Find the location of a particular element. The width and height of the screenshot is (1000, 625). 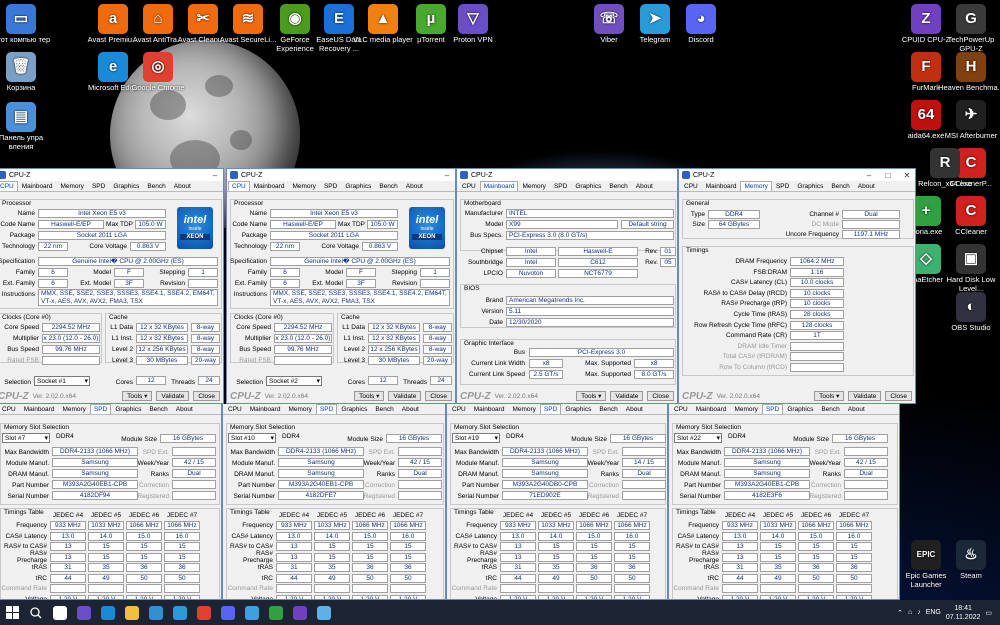

volume-icon: ♪ is located at coordinates (919, 612).